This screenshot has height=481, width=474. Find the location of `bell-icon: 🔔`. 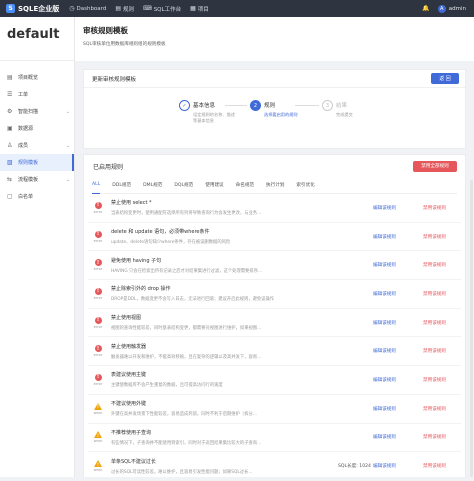

bell-icon: 🔔 is located at coordinates (425, 8).